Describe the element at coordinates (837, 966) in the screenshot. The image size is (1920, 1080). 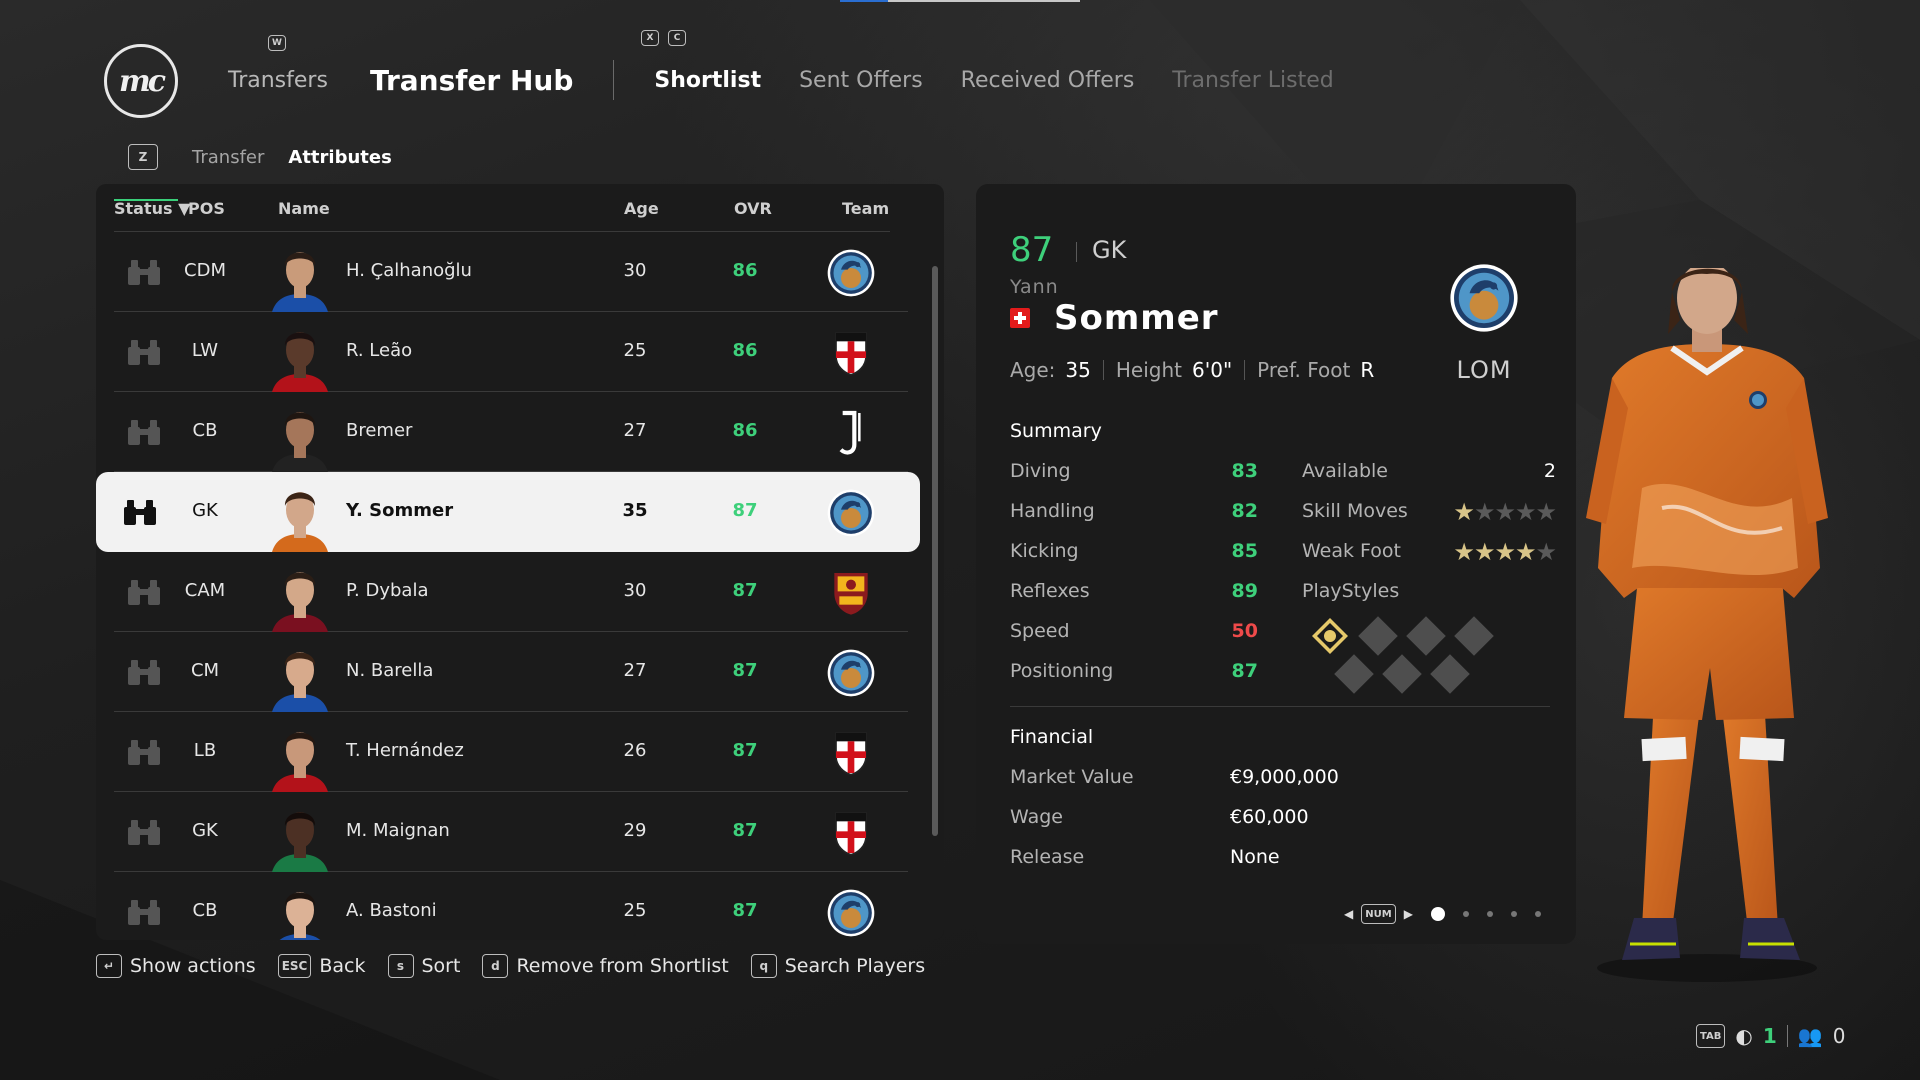
I see `footer-action-search-players: q Search Players` at that location.